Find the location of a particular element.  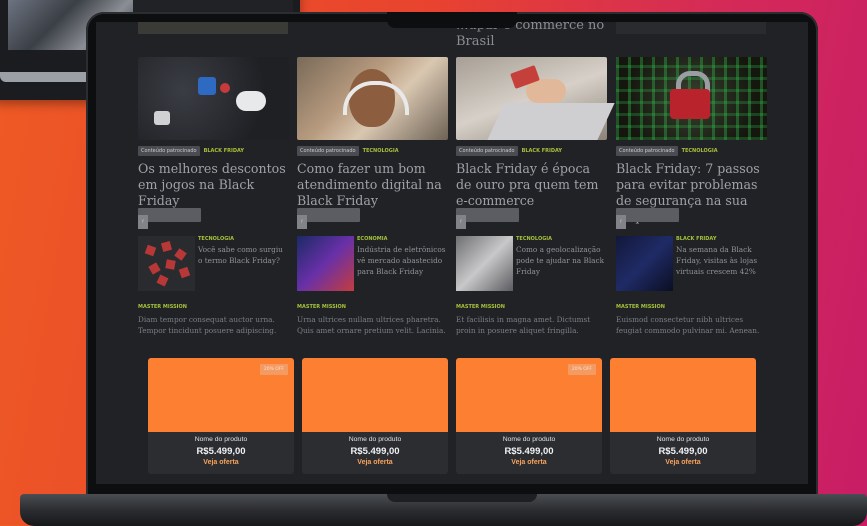

laptop-groove is located at coordinates (462, 498).